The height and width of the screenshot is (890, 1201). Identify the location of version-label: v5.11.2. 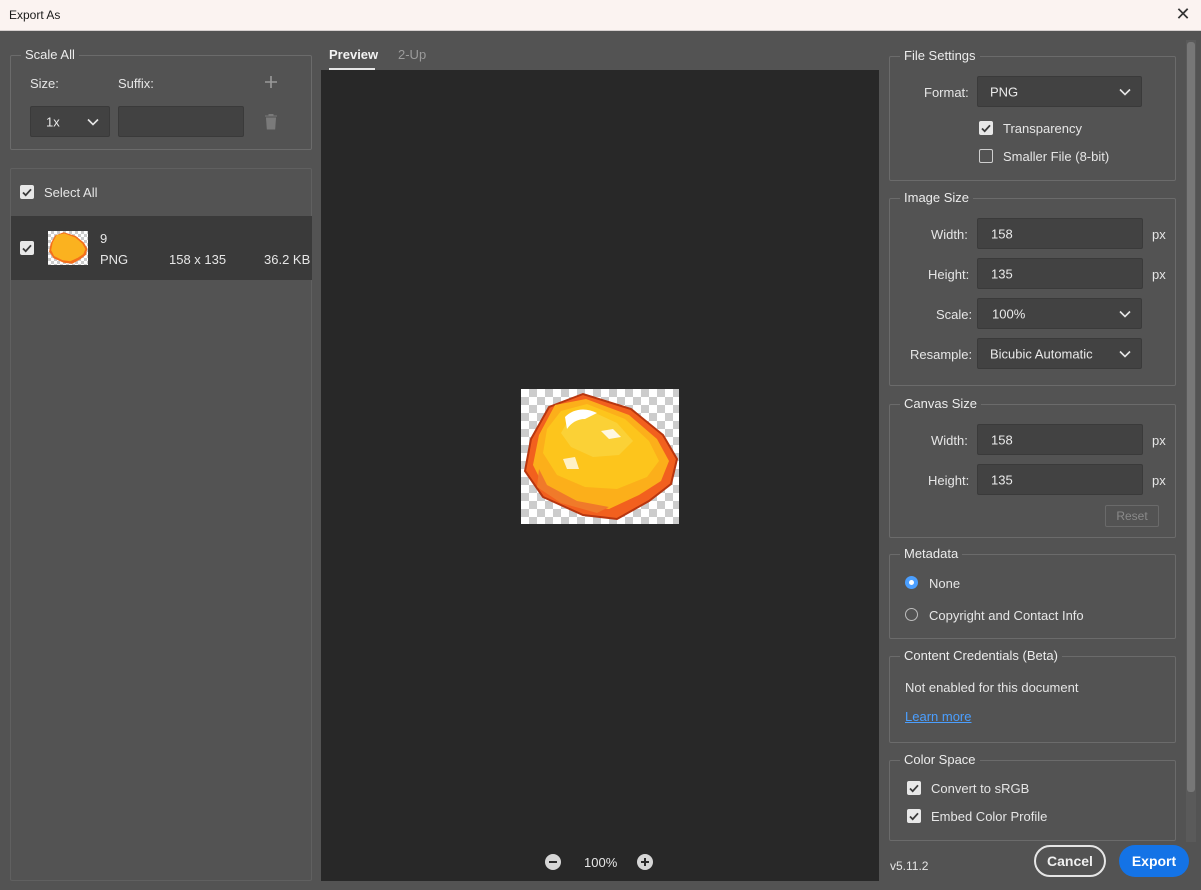
(909, 866).